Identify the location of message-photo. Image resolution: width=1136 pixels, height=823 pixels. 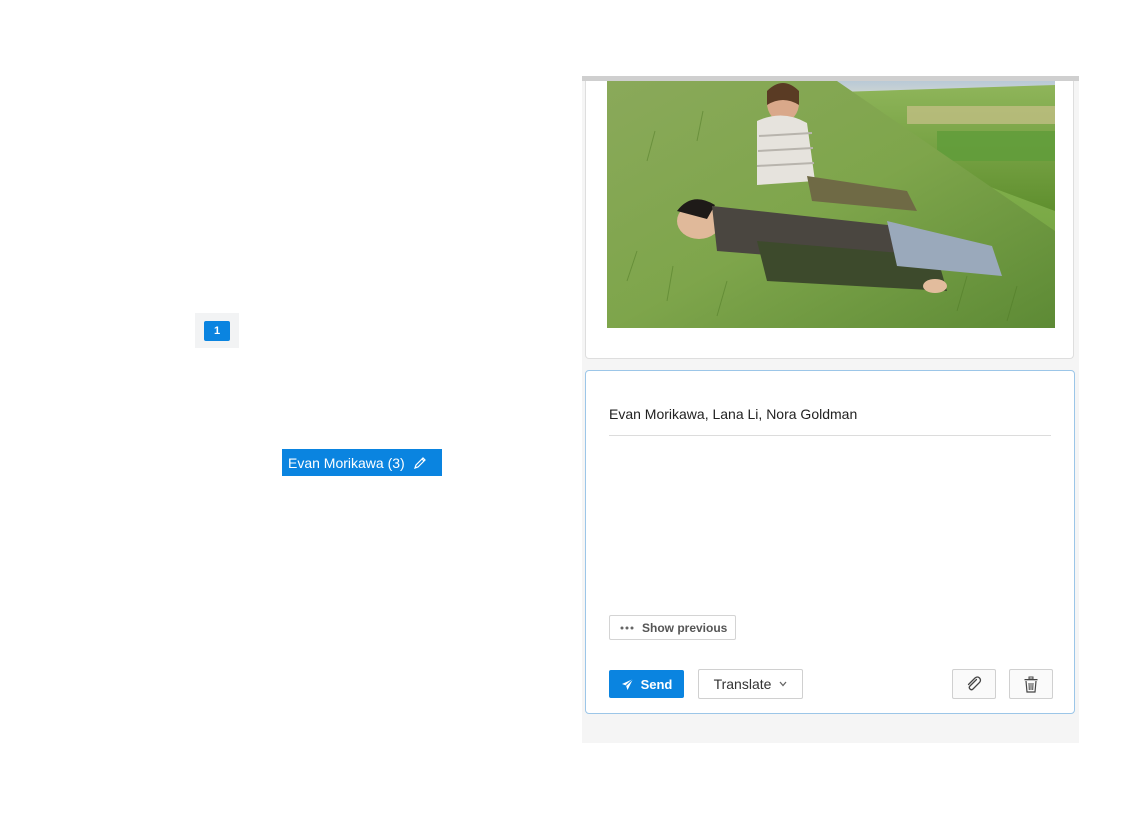
(831, 204).